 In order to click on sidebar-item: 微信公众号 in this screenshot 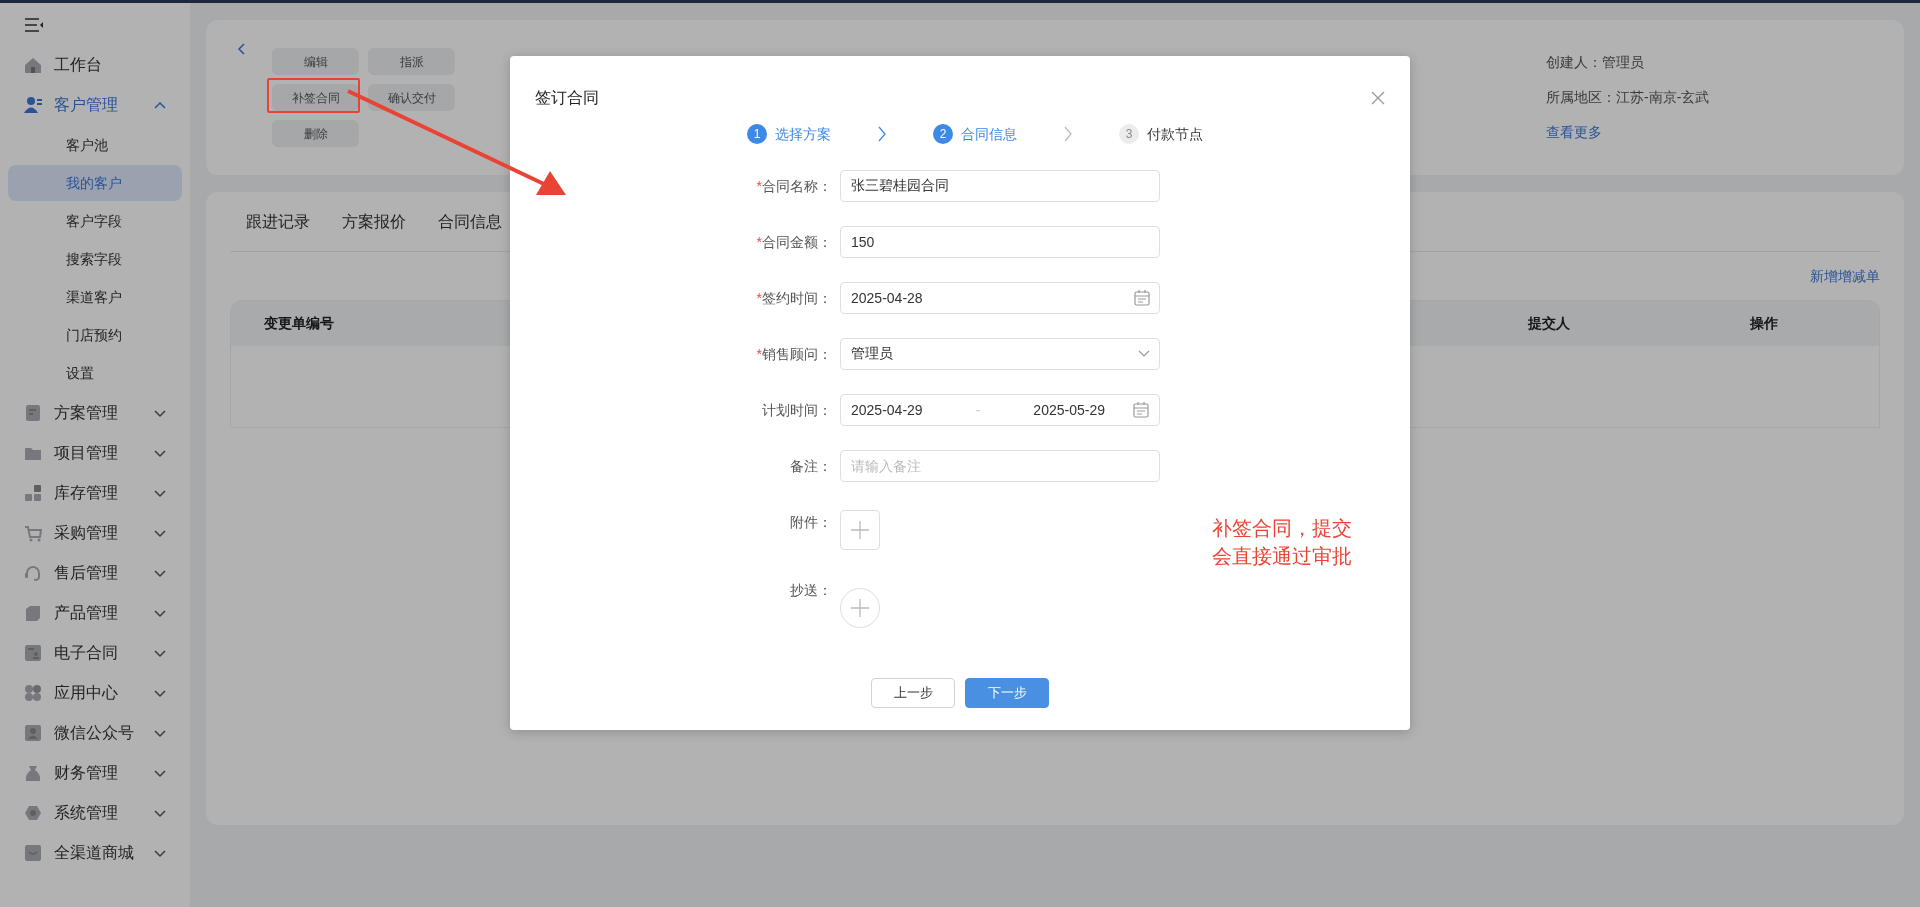, I will do `click(95, 733)`.